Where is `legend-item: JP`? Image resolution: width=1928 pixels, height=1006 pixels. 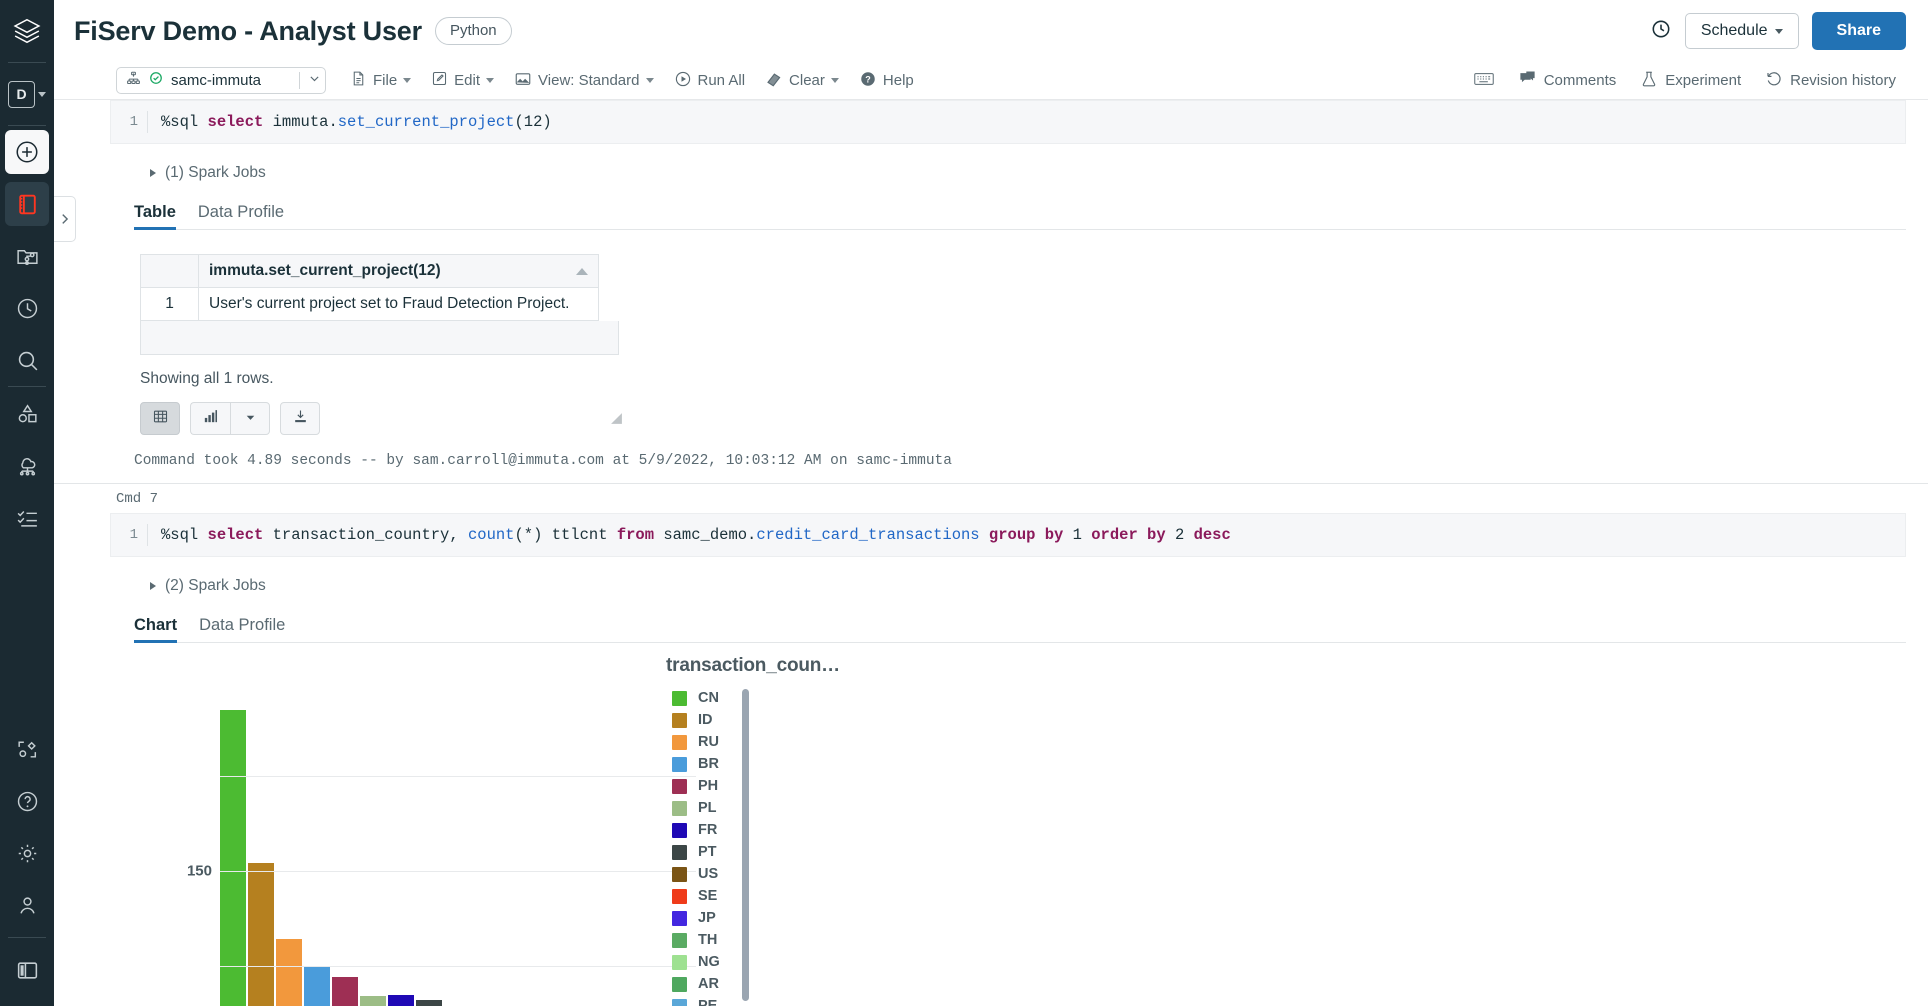
legend-item: JP is located at coordinates (709, 918).